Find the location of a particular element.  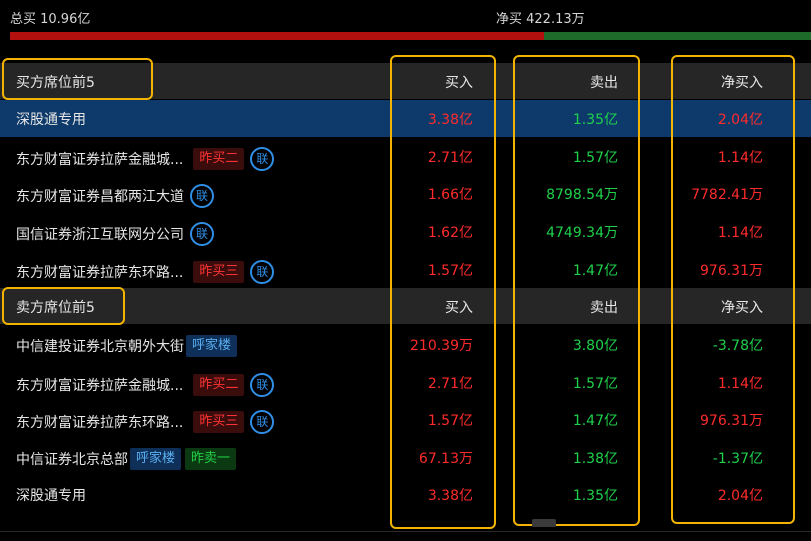

net-value: -1.37亿 is located at coordinates (737, 459).